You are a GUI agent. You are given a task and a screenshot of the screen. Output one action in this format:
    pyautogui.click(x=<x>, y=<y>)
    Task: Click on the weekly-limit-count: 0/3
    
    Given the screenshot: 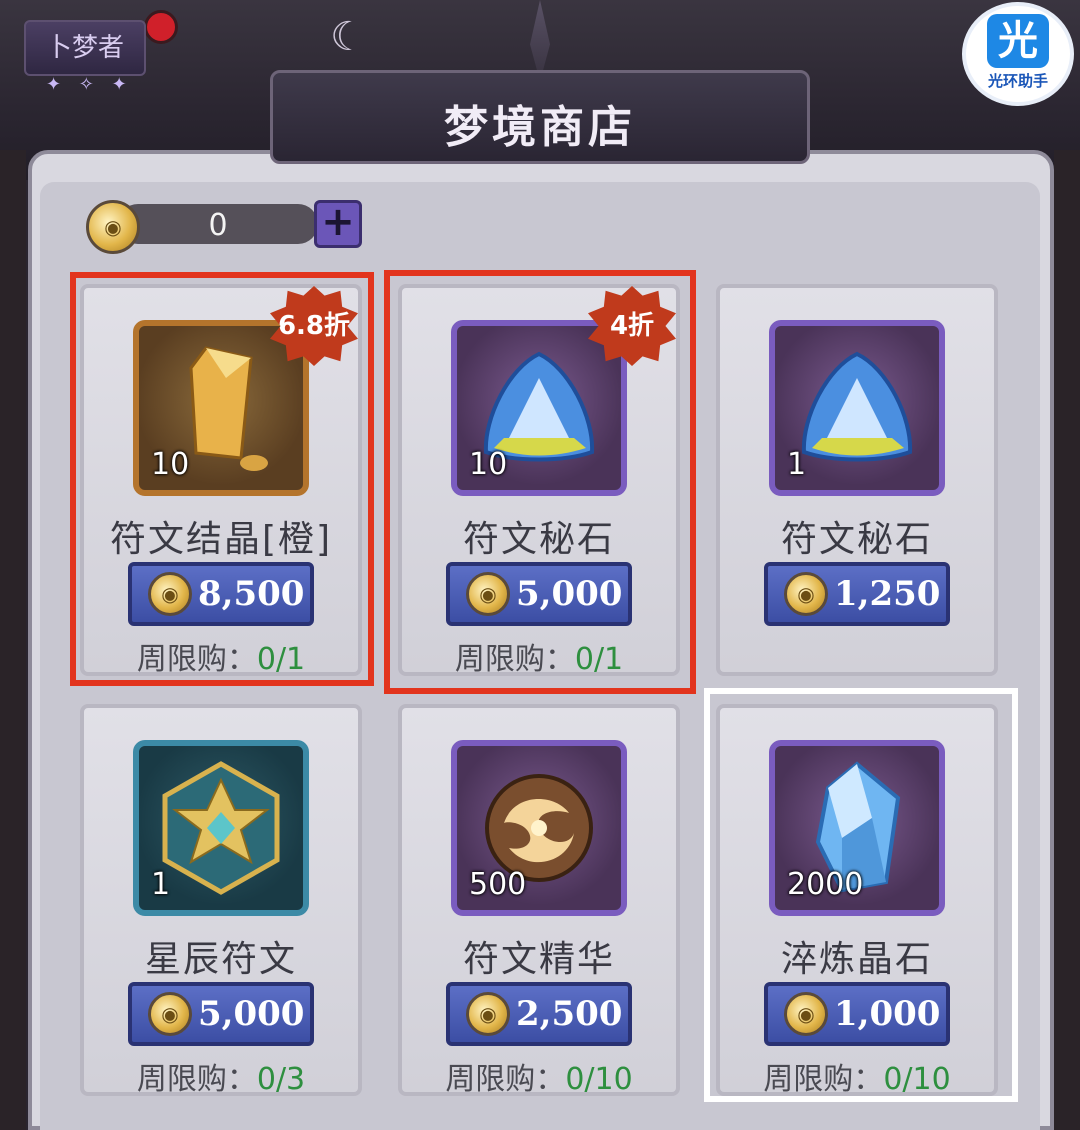 What is the action you would take?
    pyautogui.click(x=281, y=1079)
    